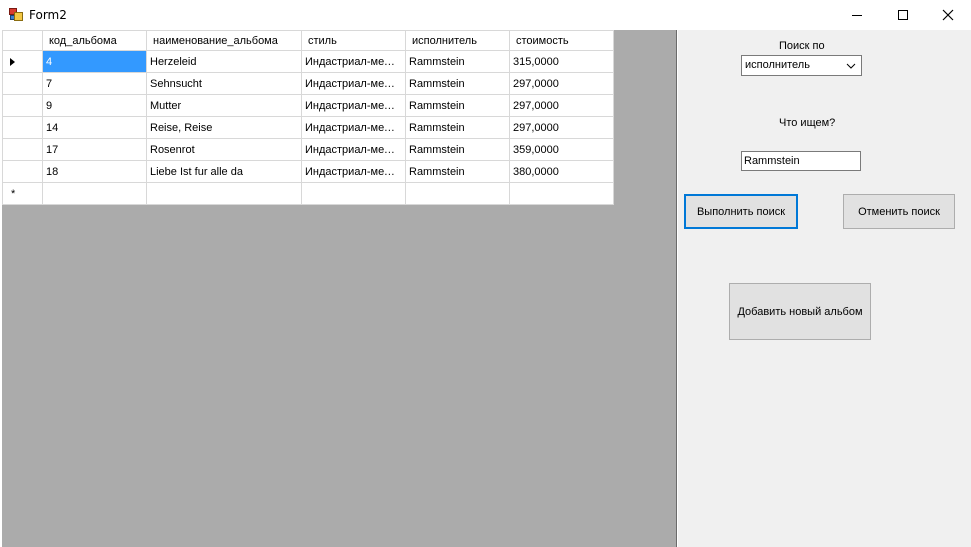 The width and height of the screenshot is (971, 547). I want to click on minimize-icon, so click(857, 15).